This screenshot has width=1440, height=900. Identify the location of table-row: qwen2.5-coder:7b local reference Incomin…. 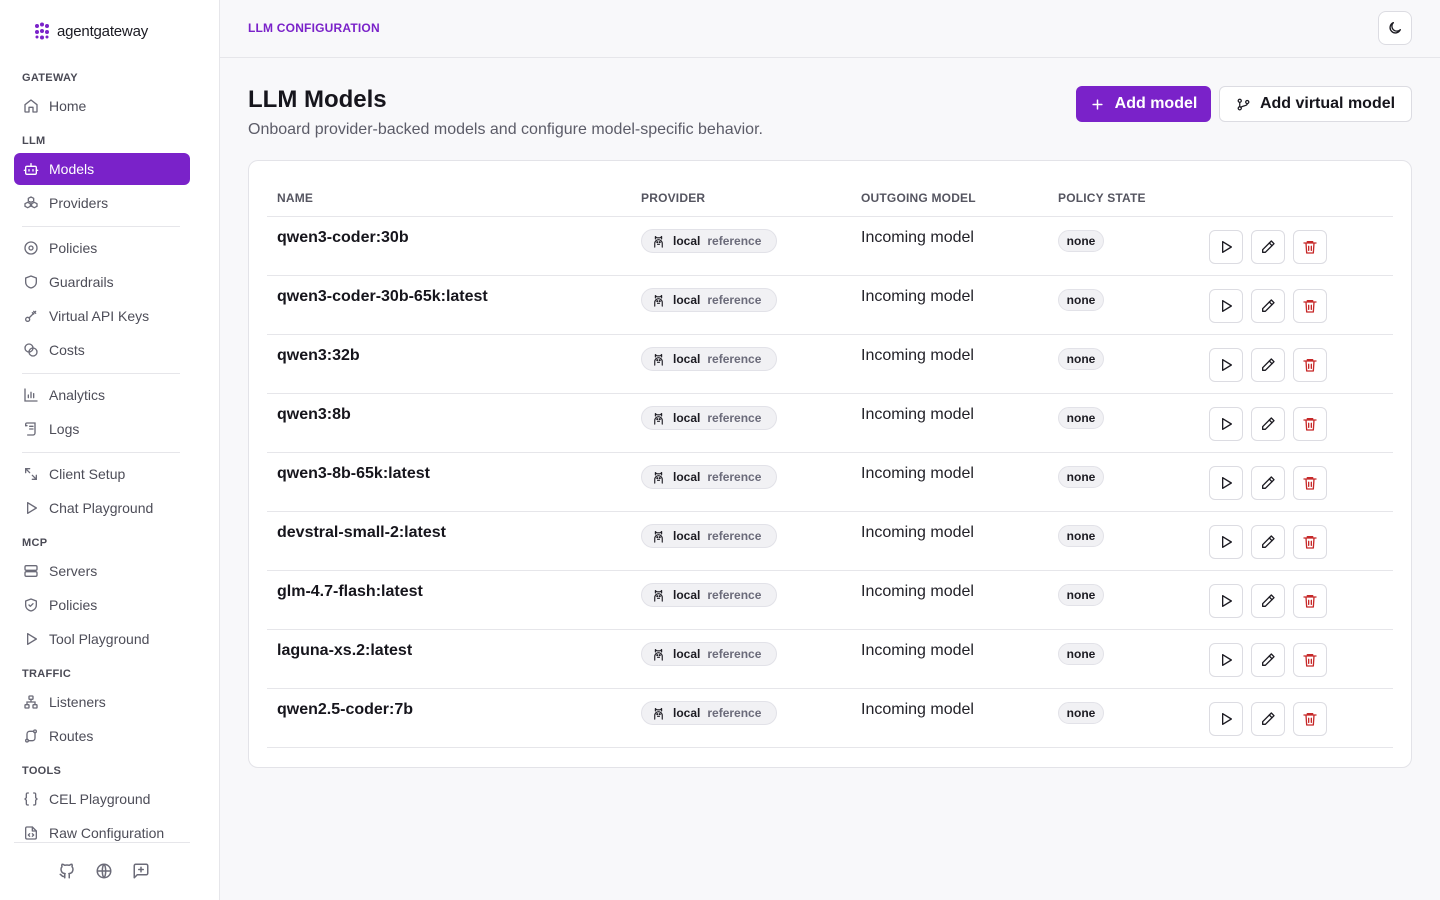
(830, 717).